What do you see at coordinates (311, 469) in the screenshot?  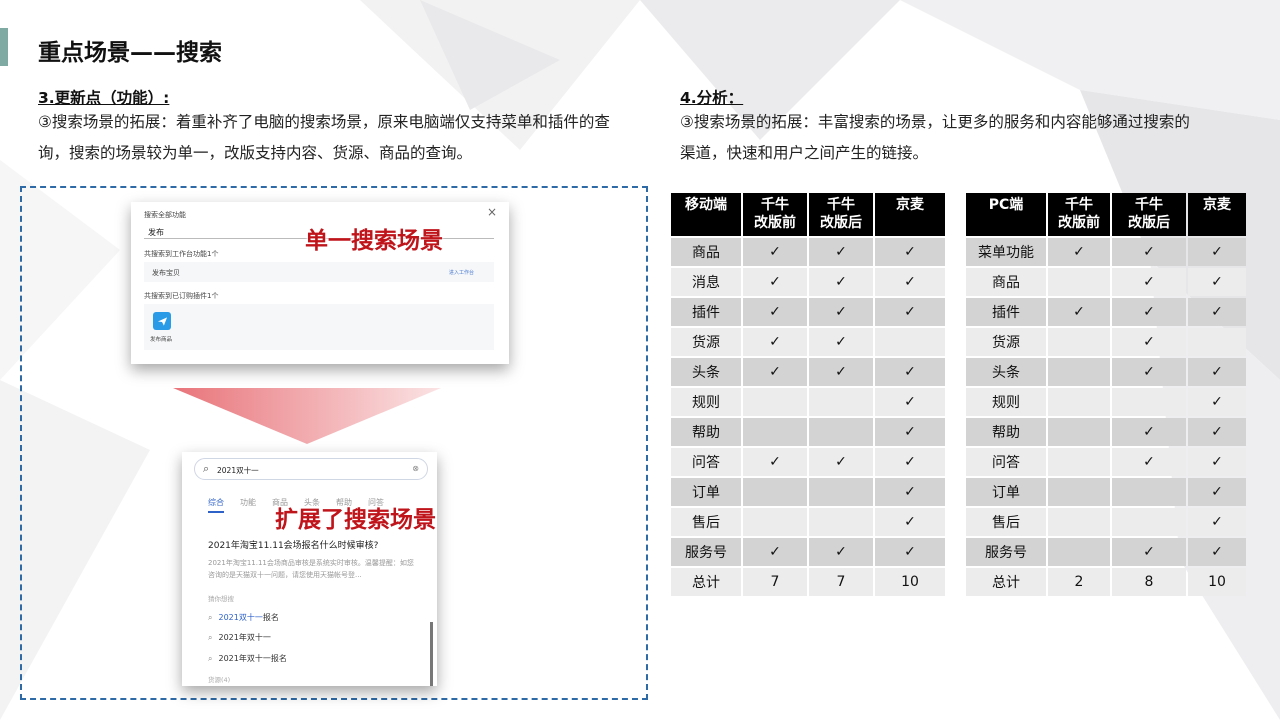 I see `search-box: ⌕ 2021双十一 ⊗` at bounding box center [311, 469].